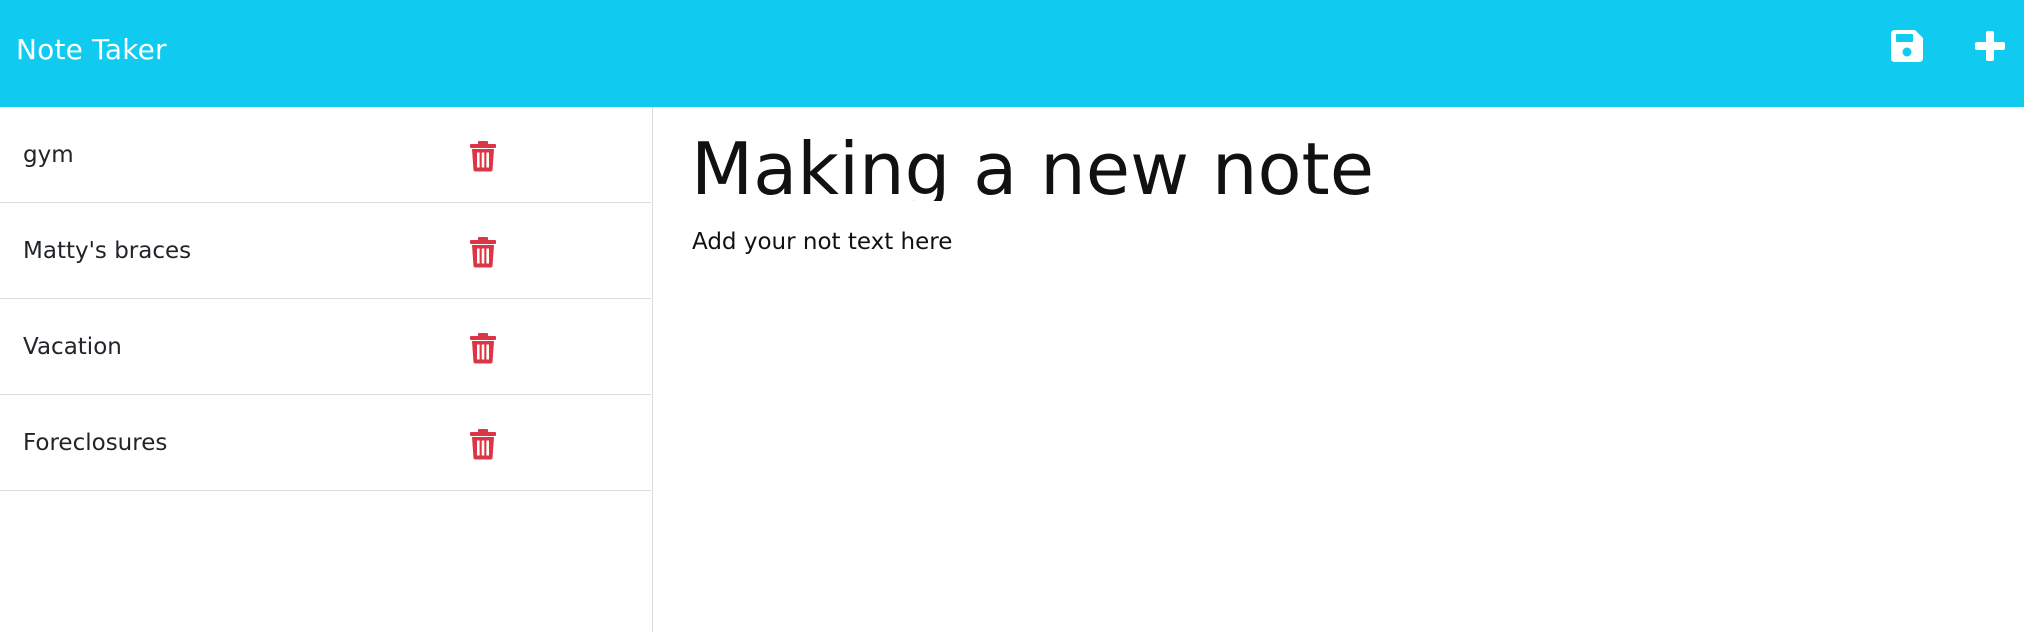  Describe the element at coordinates (91, 50) in the screenshot. I see `app-title: Note Taker` at that location.